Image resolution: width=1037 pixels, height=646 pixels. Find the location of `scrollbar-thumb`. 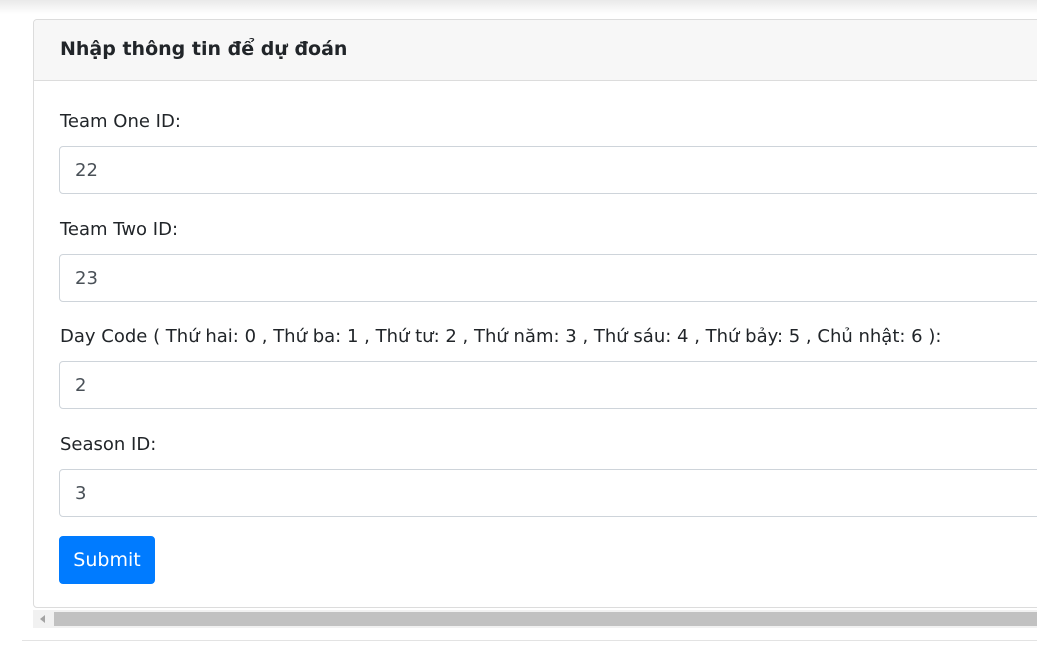

scrollbar-thumb is located at coordinates (545, 619).